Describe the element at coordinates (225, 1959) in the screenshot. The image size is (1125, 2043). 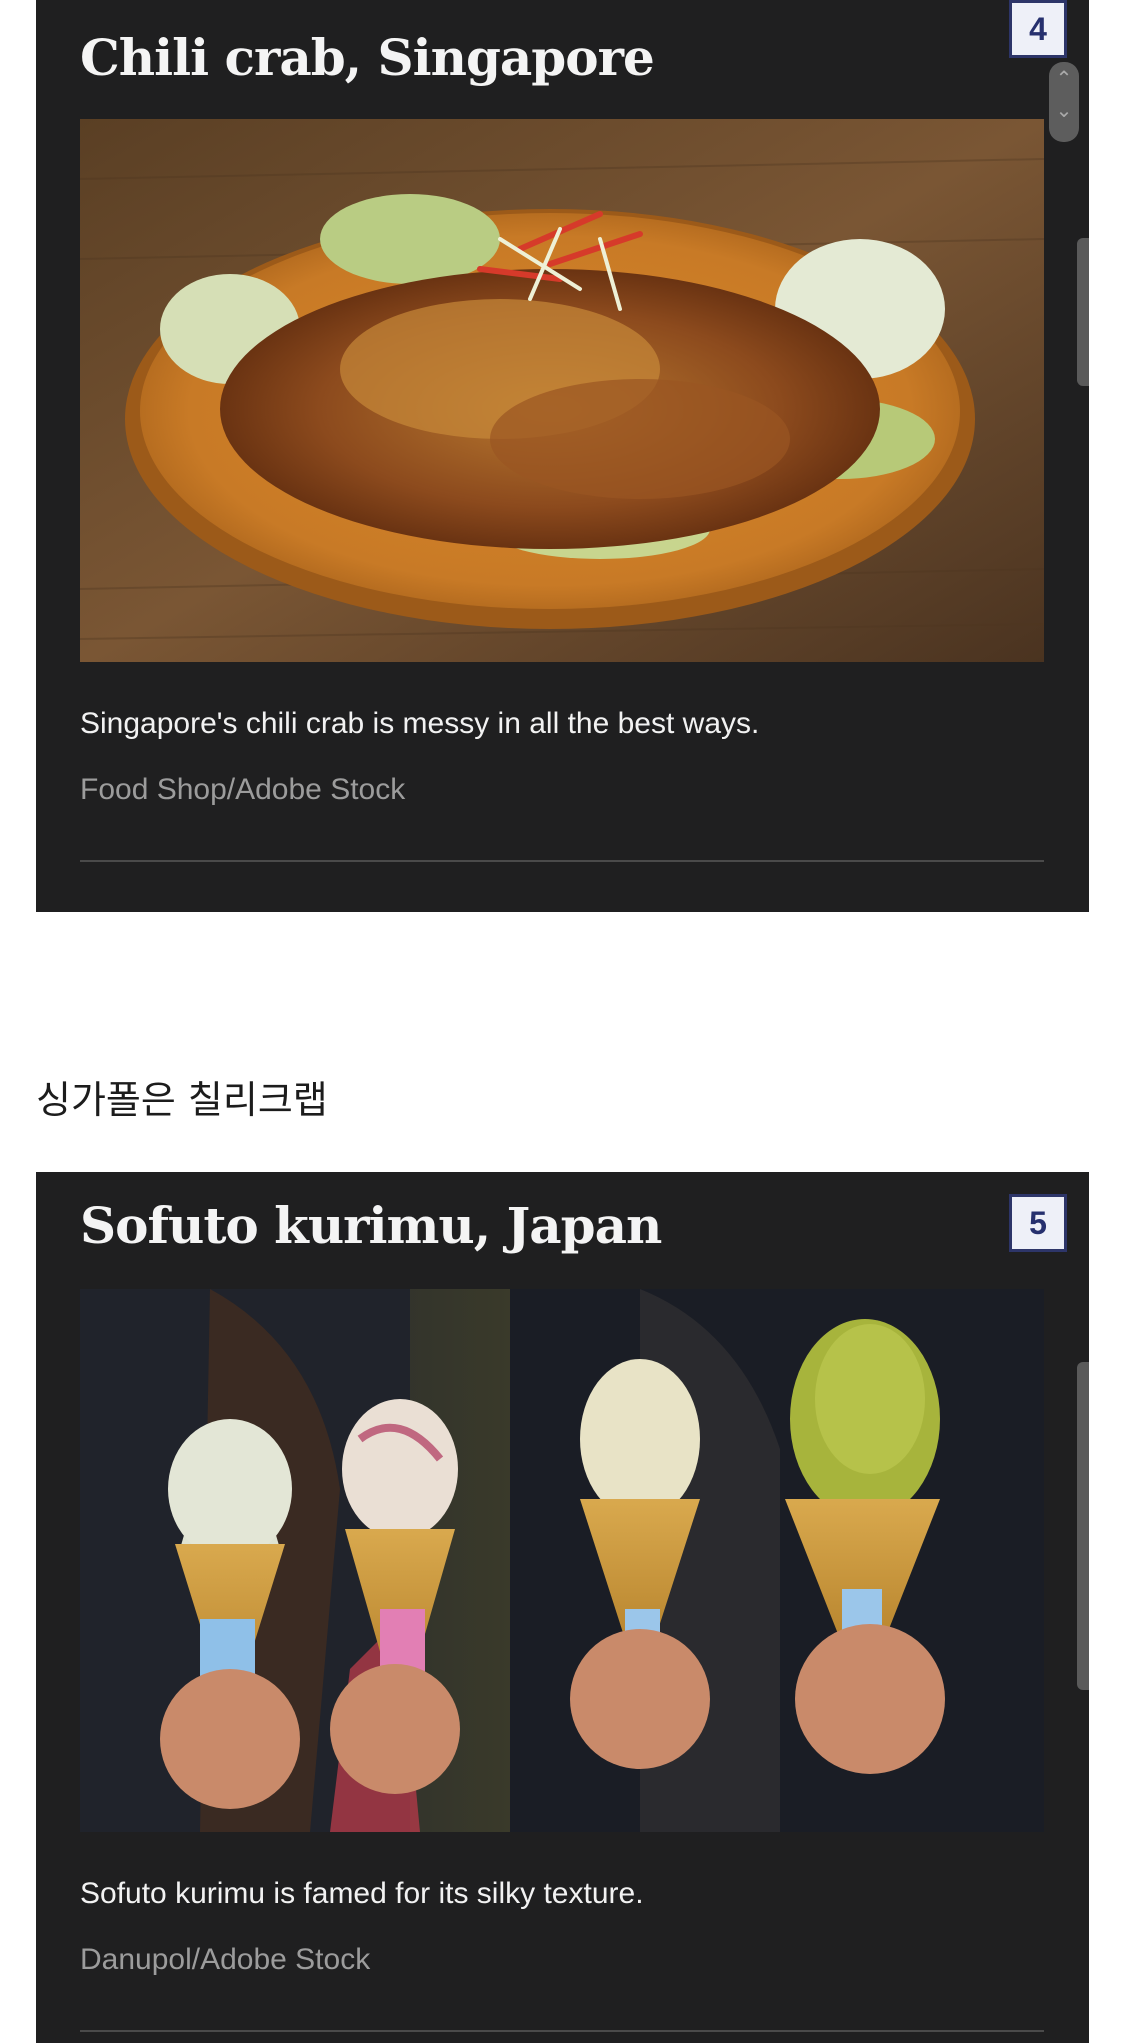
I see `photo-credit: Danupol/Adobe Stock` at that location.